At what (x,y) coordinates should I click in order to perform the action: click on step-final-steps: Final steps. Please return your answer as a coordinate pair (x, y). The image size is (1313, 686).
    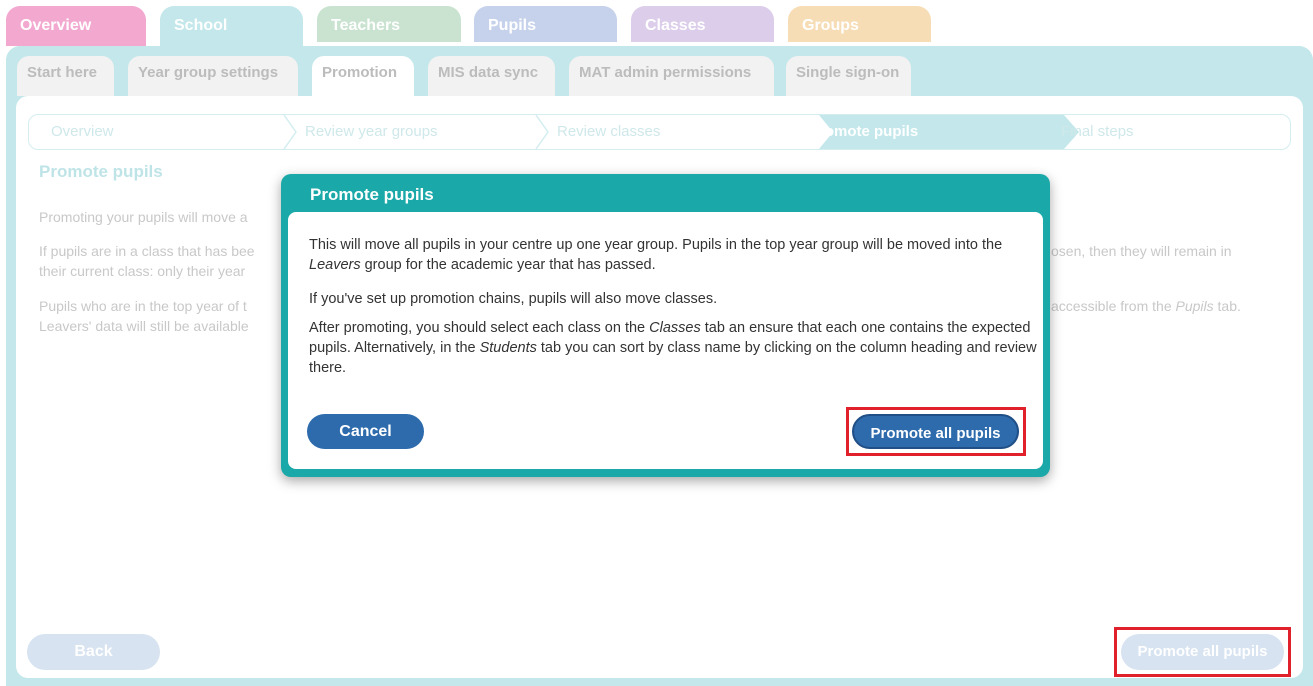
    Looking at the image, I should click on (1139, 132).